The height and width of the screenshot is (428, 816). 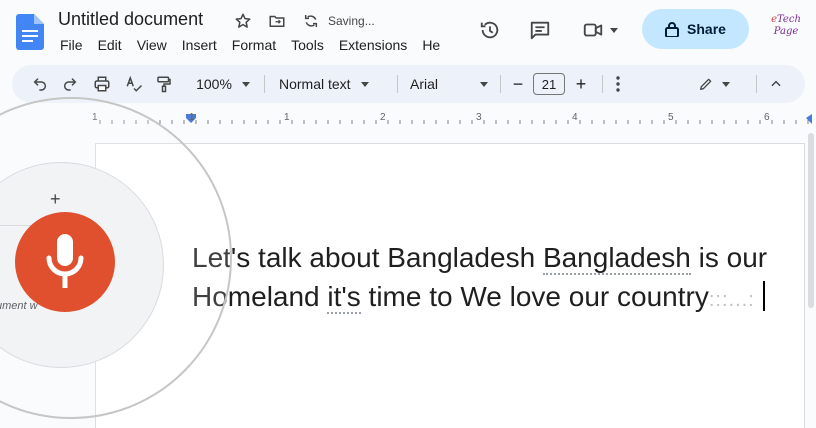 What do you see at coordinates (540, 30) in the screenshot?
I see `comment-icon` at bounding box center [540, 30].